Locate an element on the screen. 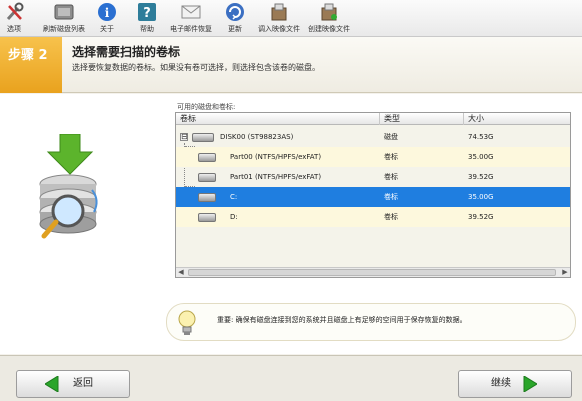 The image size is (582, 401). lightbulb-icon is located at coordinates (187, 323).